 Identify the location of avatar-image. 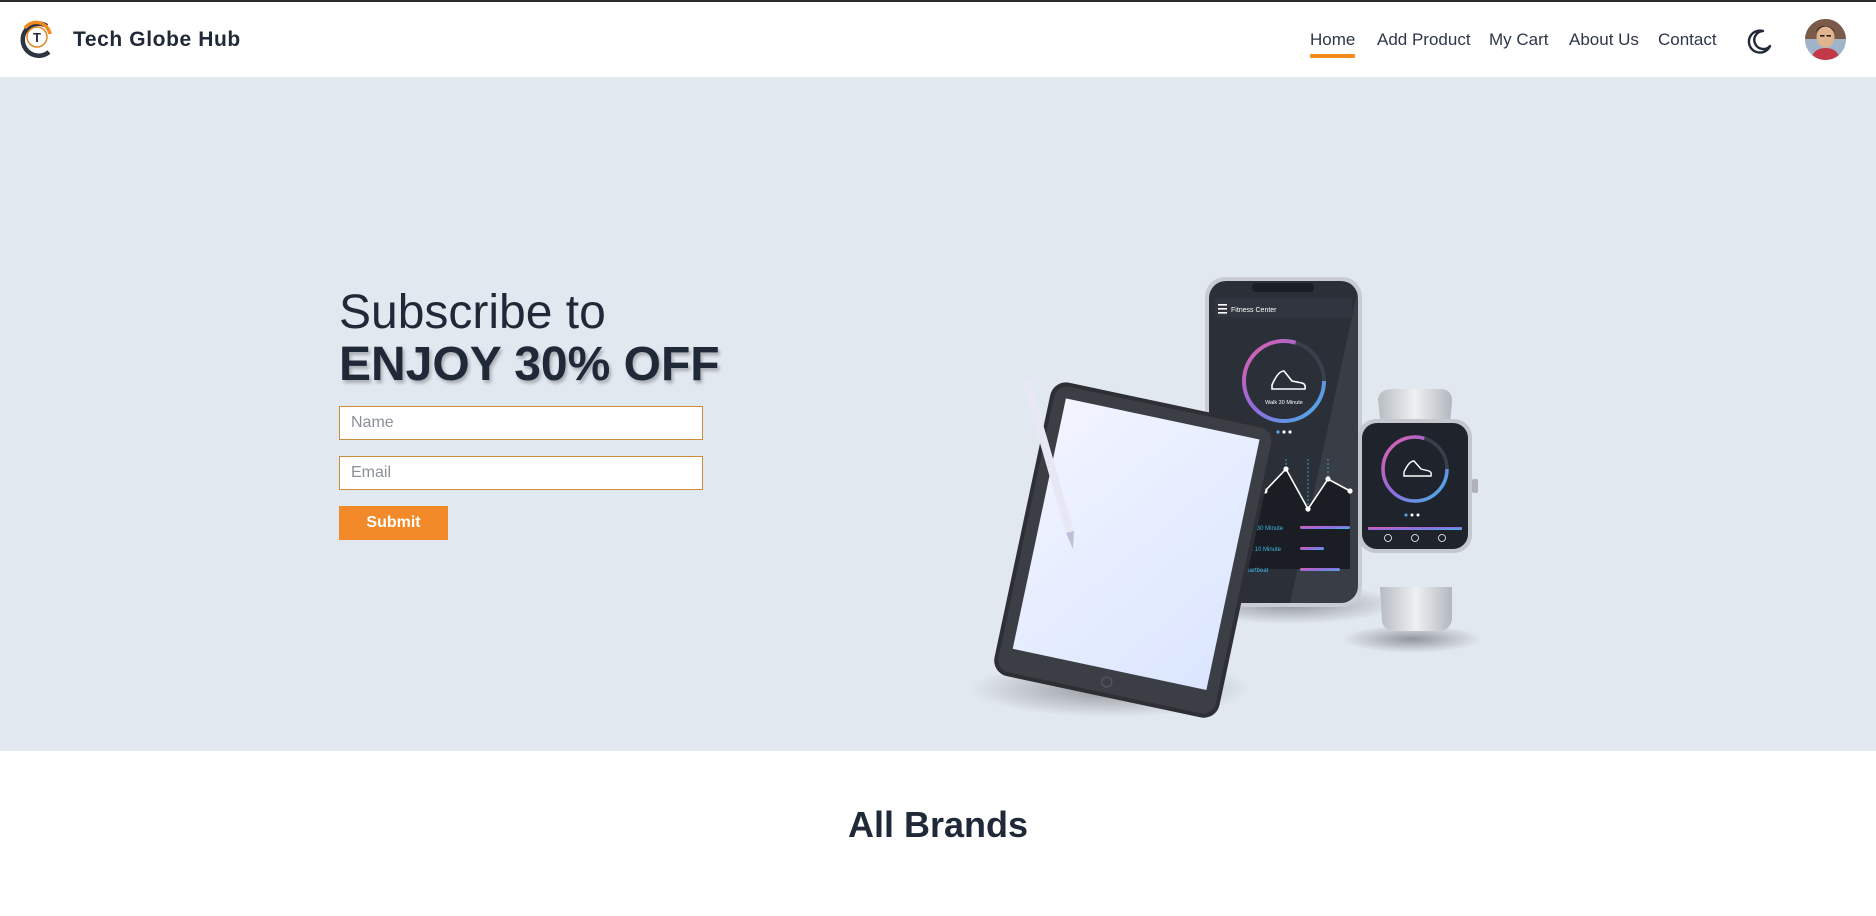
(1825, 39).